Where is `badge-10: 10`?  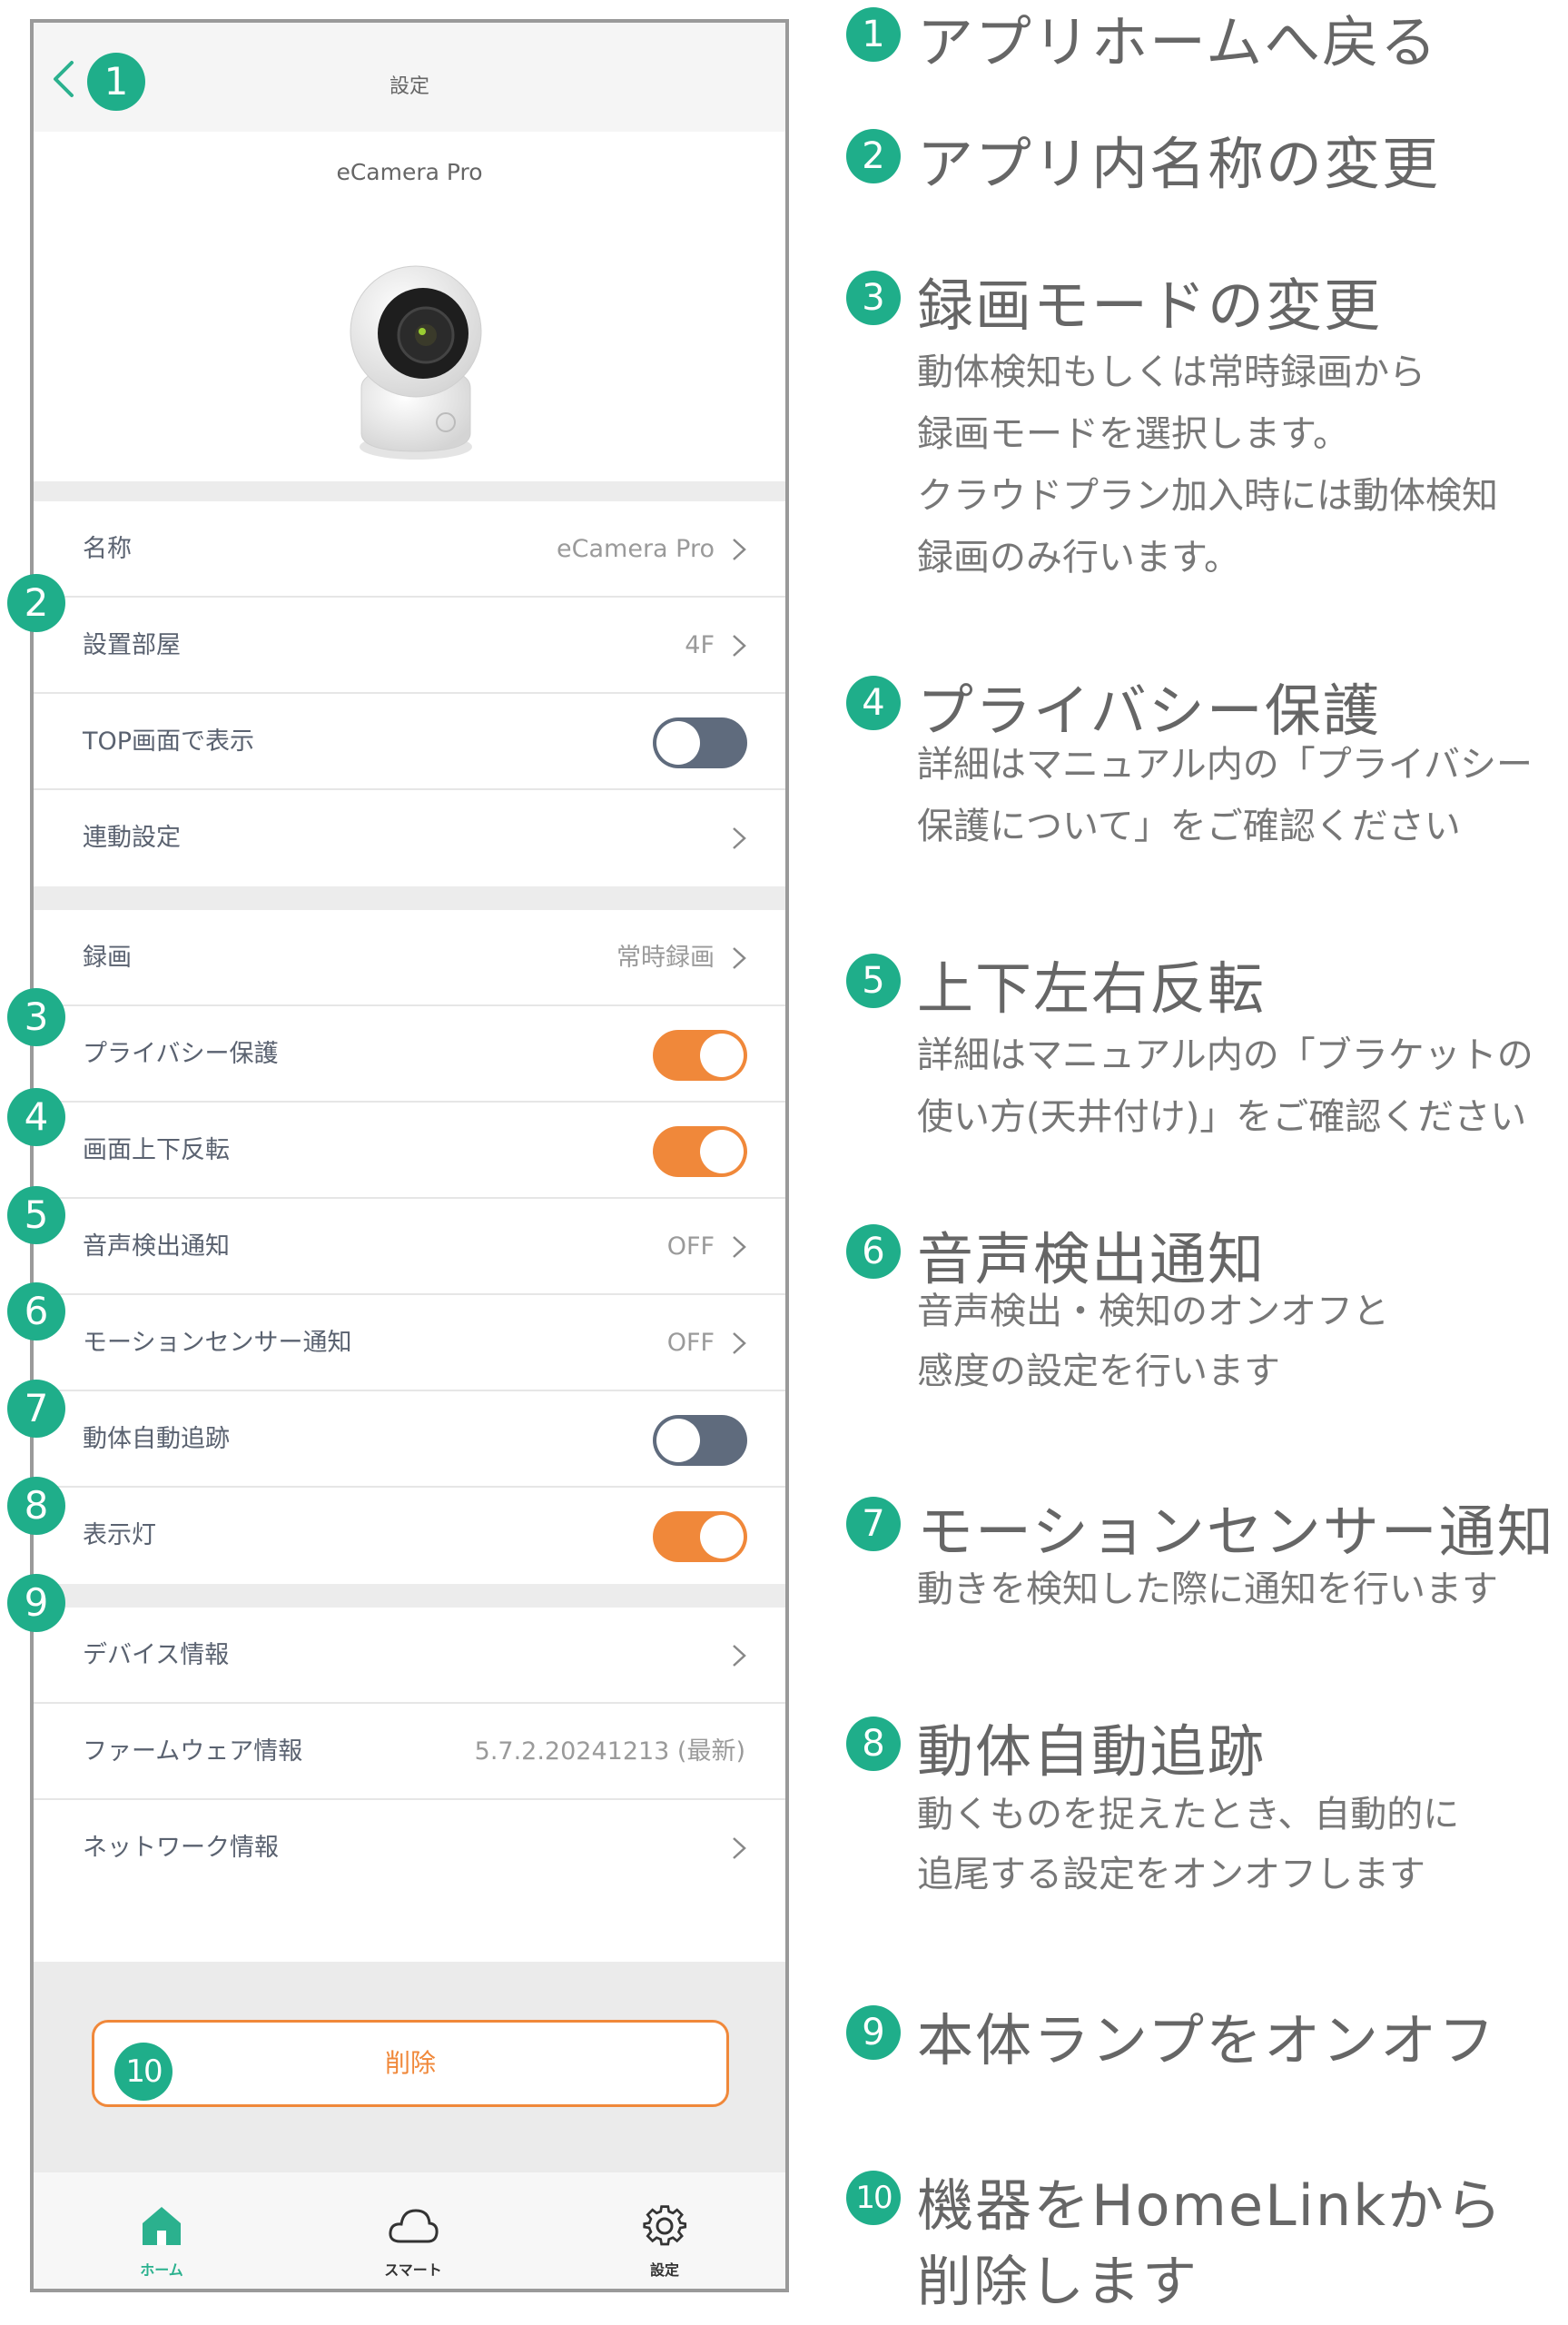
badge-10: 10 is located at coordinates (143, 2072).